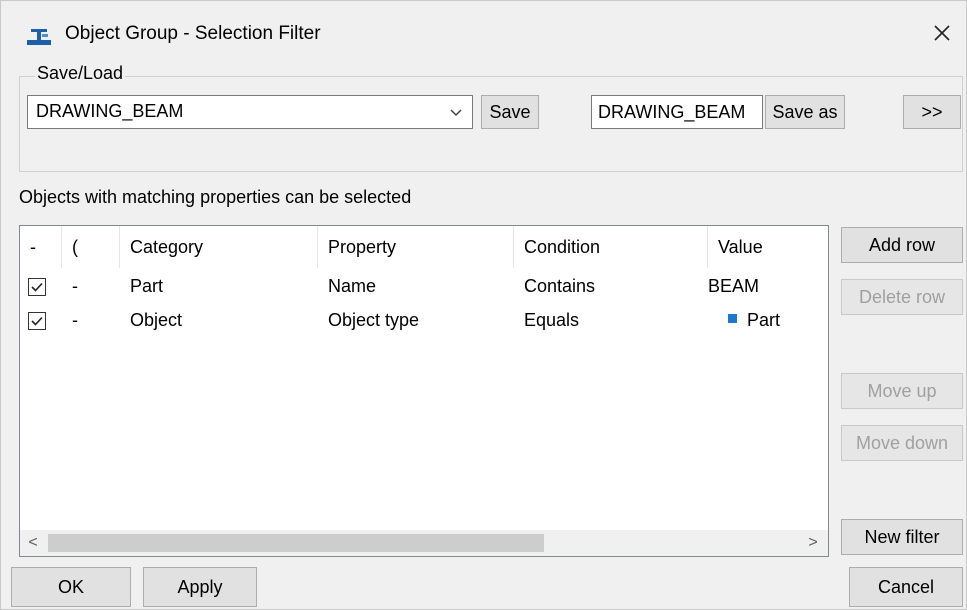  I want to click on save-as-input, so click(677, 112).